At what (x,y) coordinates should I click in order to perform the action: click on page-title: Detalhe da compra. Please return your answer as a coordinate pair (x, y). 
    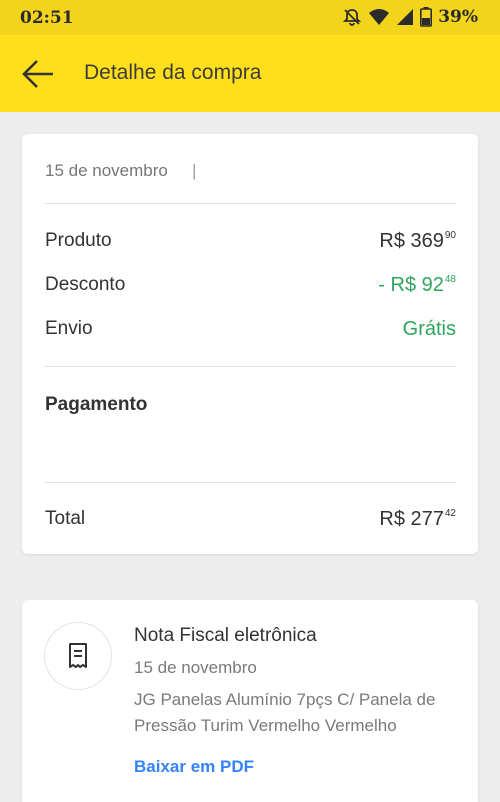
    Looking at the image, I should click on (173, 72).